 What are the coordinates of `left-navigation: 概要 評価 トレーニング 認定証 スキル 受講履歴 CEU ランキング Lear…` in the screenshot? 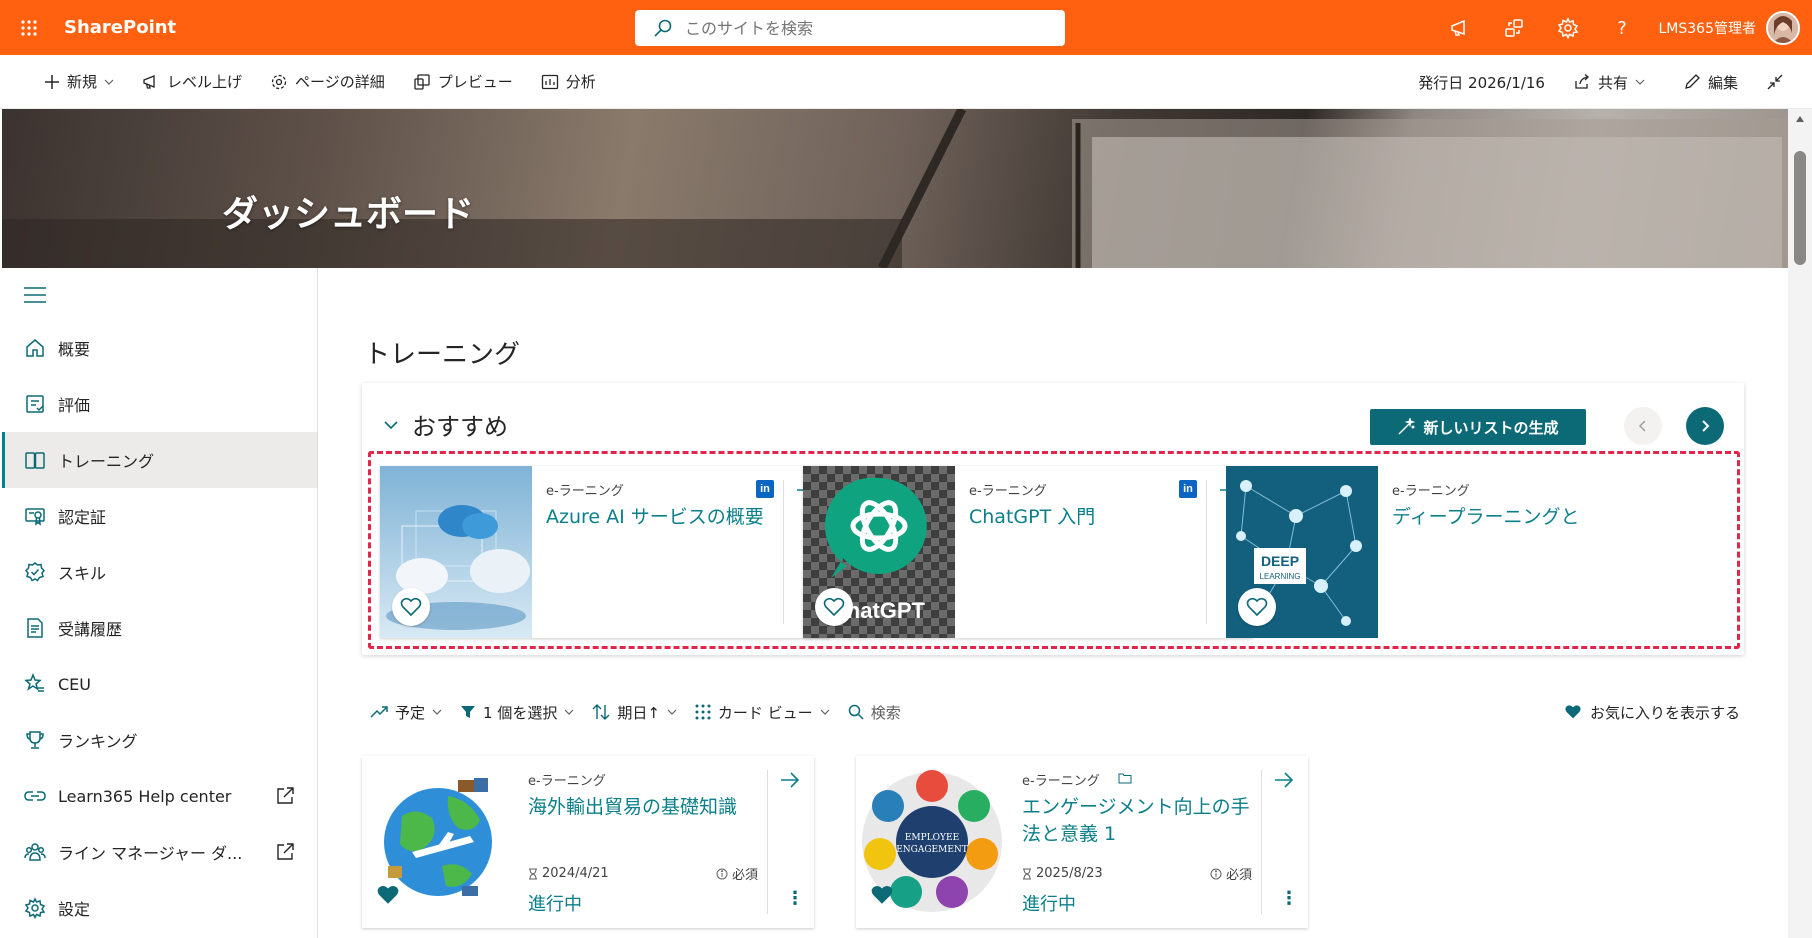 It's located at (160, 603).